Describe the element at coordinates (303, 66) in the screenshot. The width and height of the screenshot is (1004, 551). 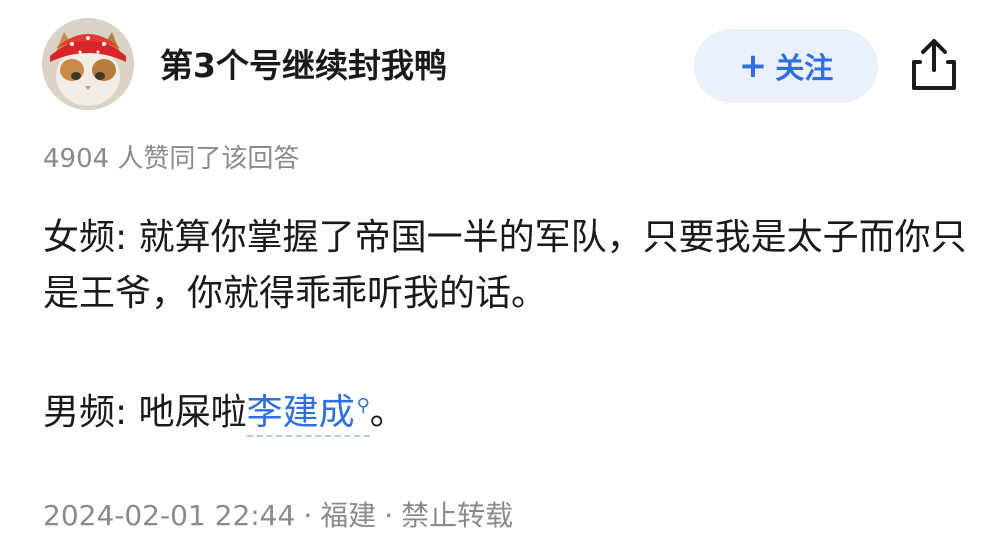
I see `author-name: 第3个号继续封我鸭` at that location.